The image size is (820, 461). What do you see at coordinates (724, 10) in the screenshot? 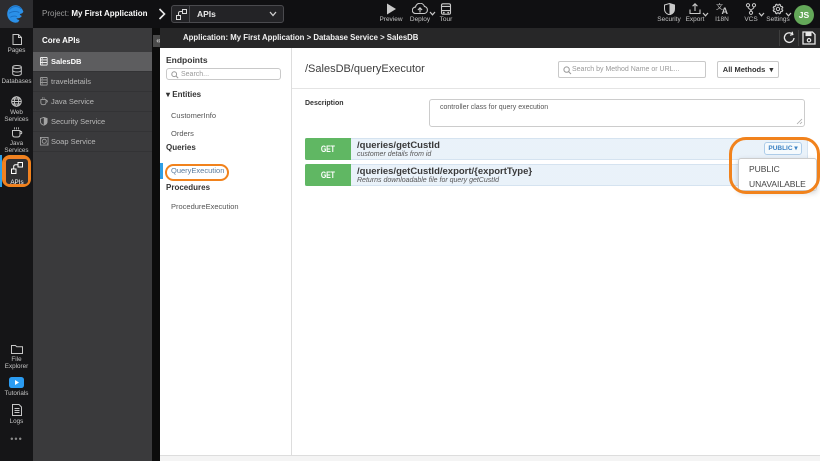
I see `svg-text: A` at bounding box center [724, 10].